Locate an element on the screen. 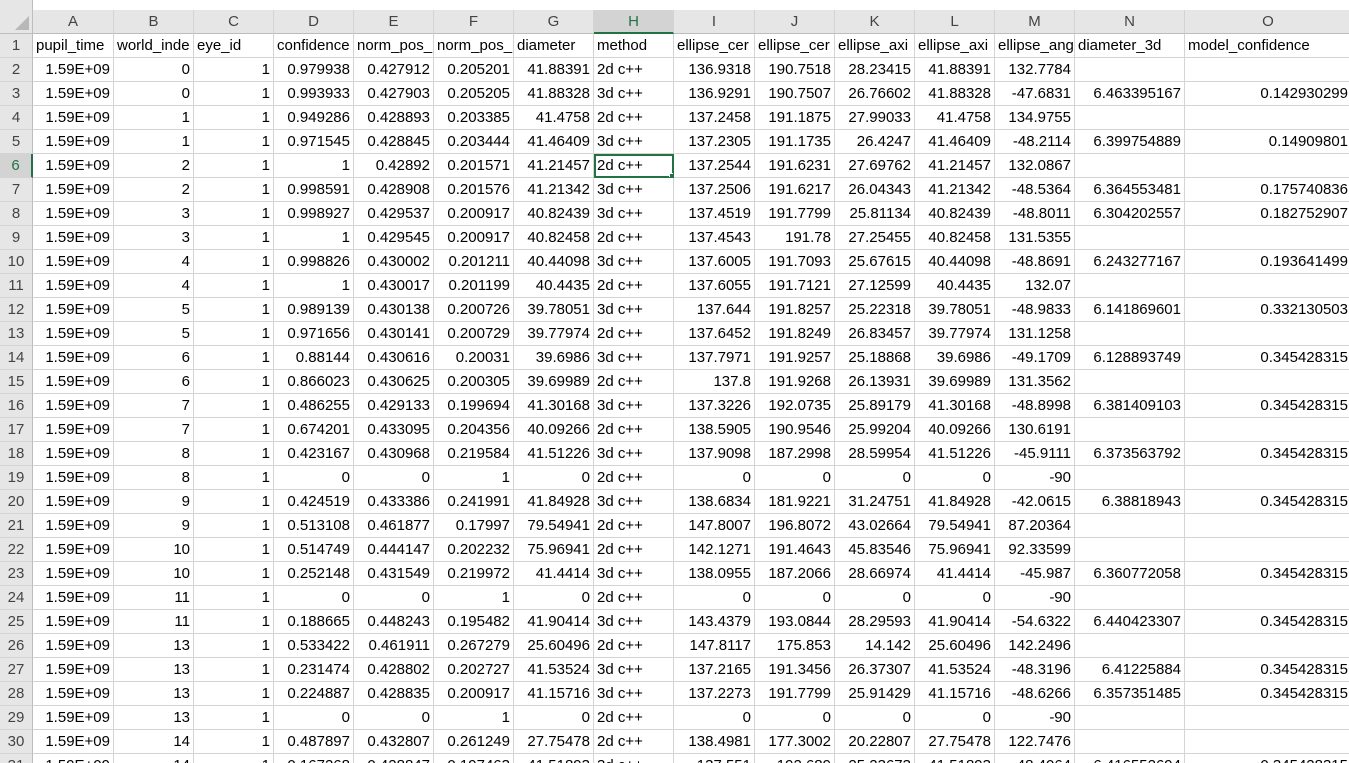 The image size is (1349, 763). cell-d31: 0.167268 is located at coordinates (314, 758).